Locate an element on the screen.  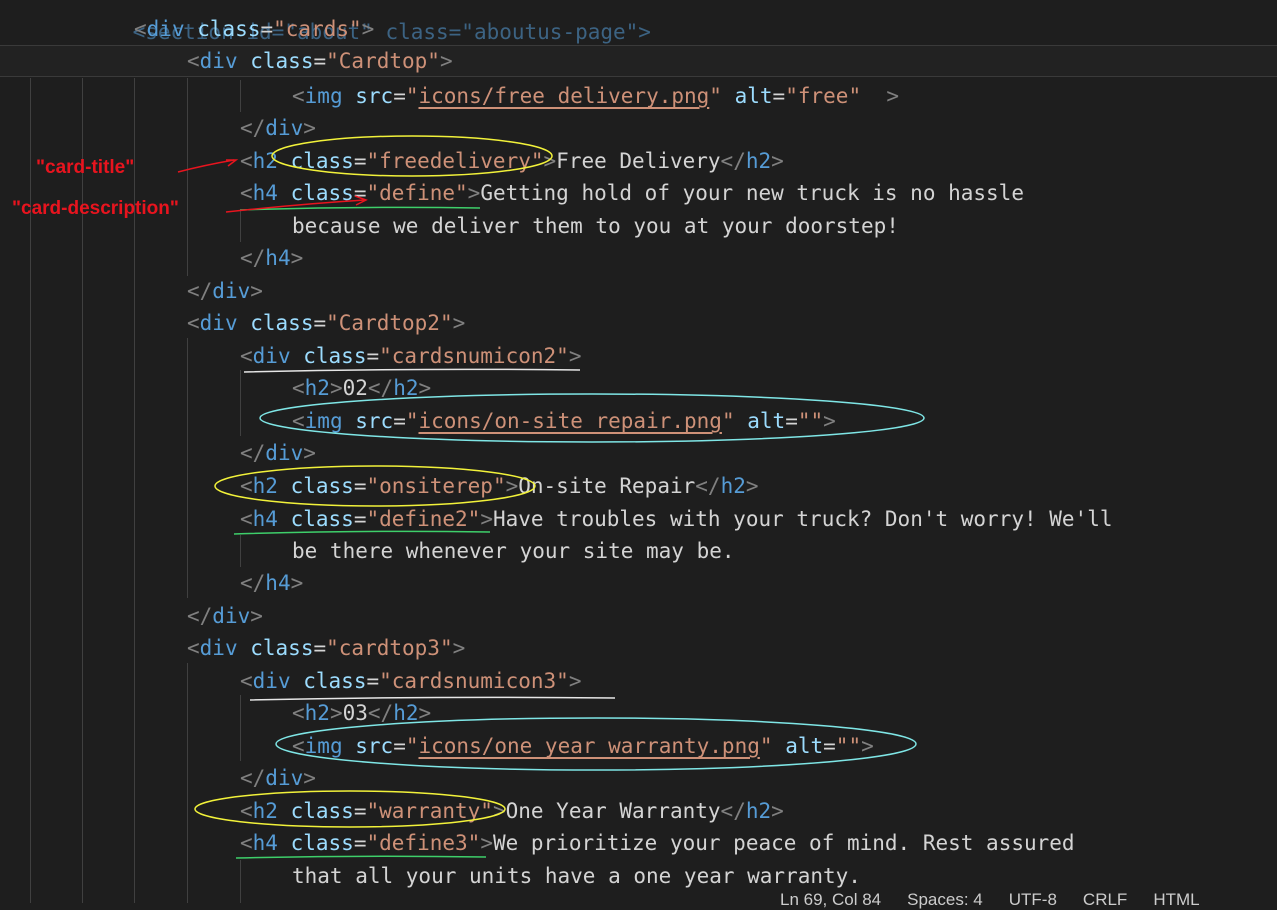
indentation-setting: Spaces: 4 is located at coordinates (945, 899).